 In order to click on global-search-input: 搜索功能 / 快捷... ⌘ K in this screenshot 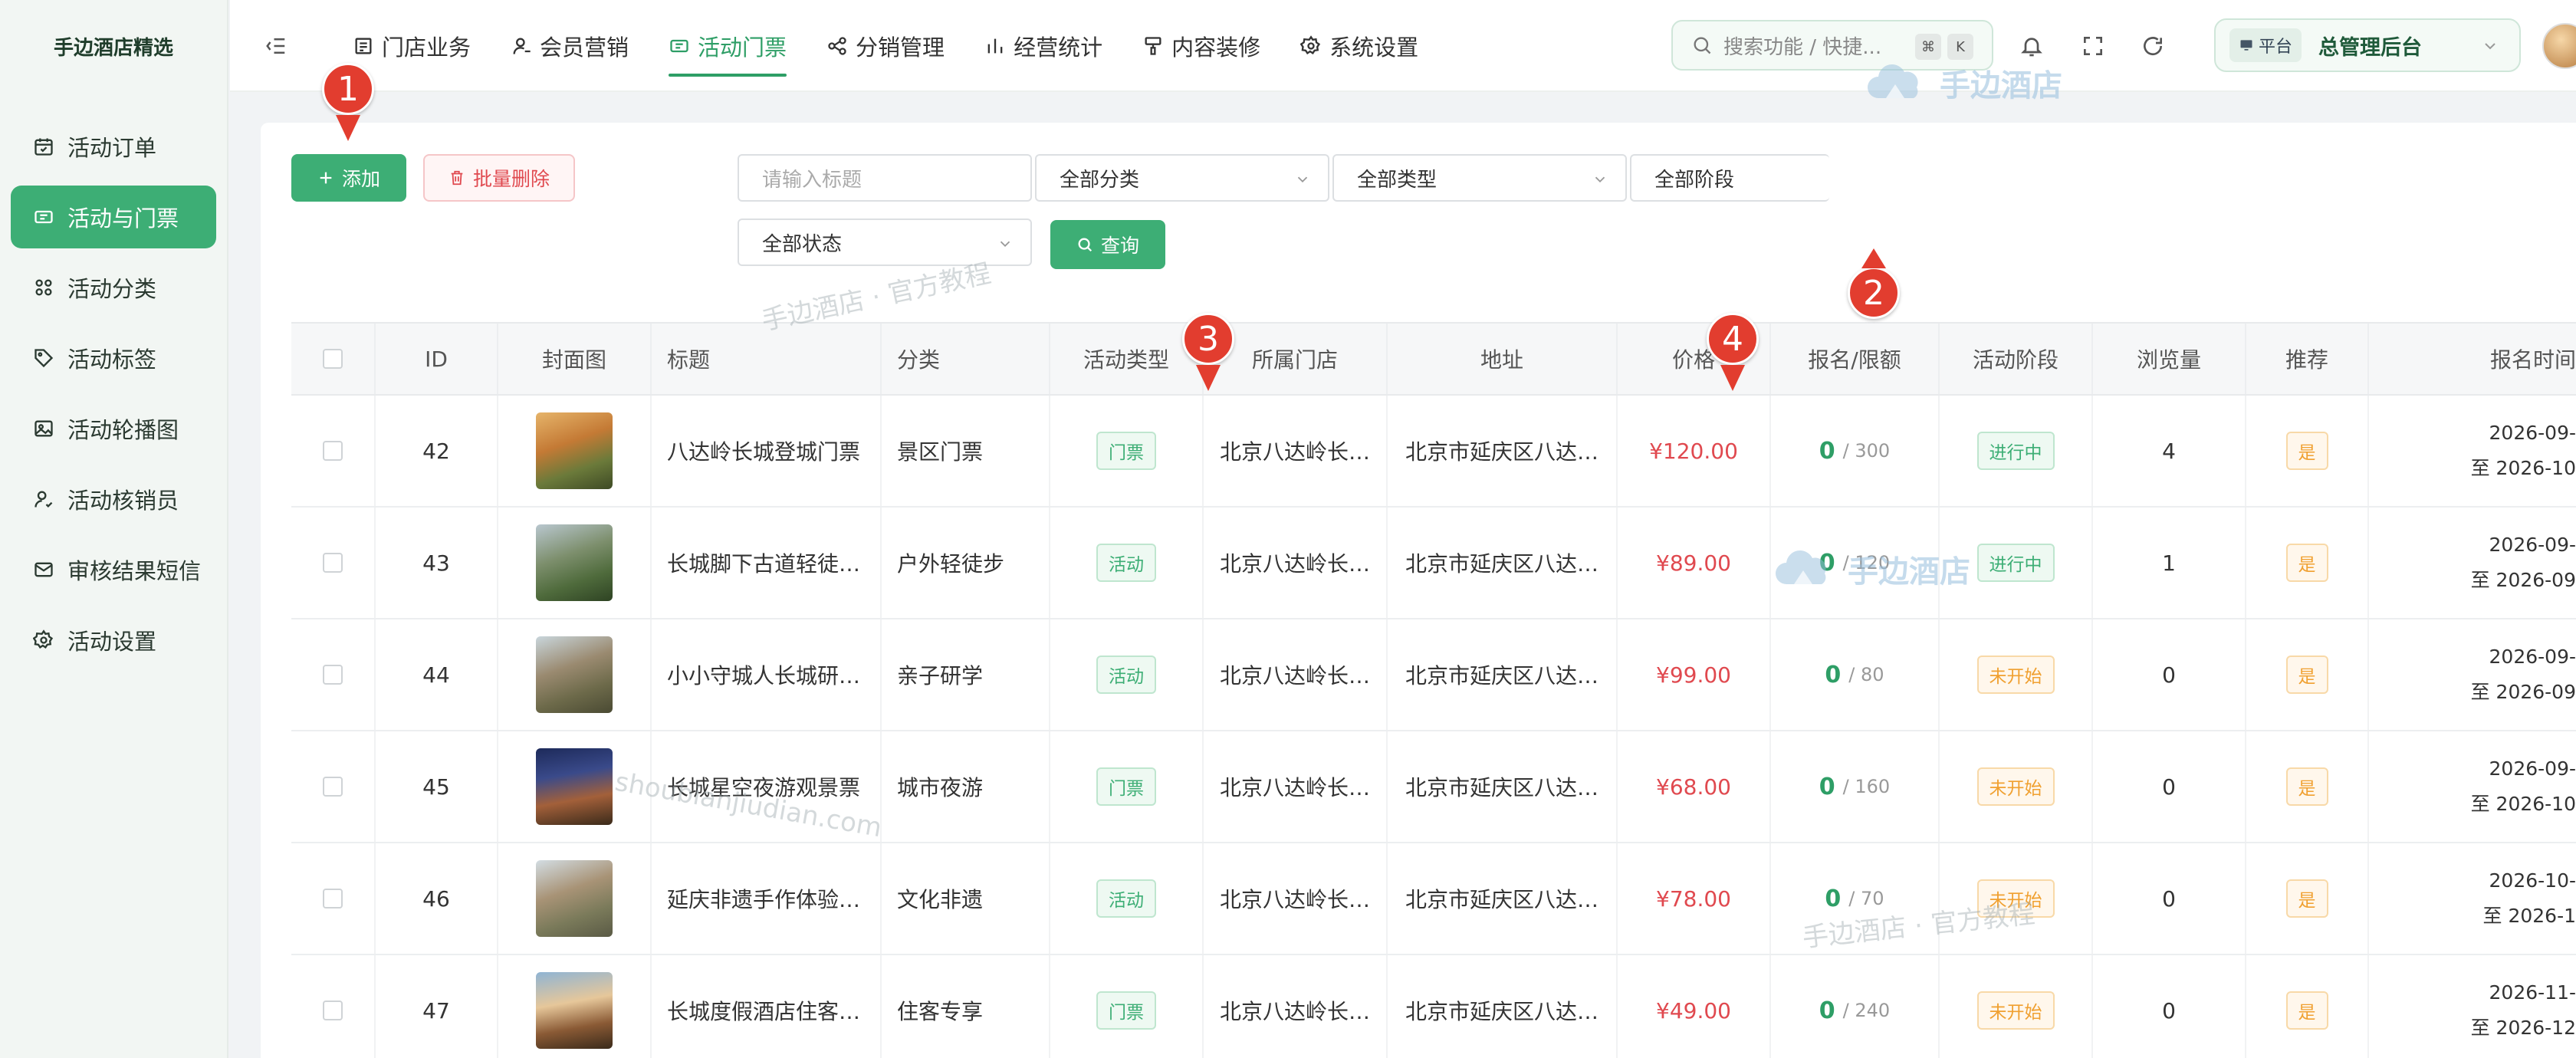, I will do `click(1832, 46)`.